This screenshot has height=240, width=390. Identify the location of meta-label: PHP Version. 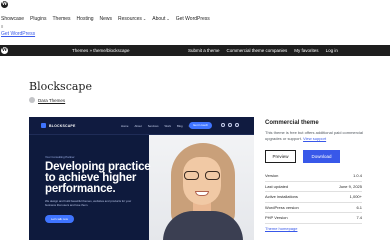
(276, 218).